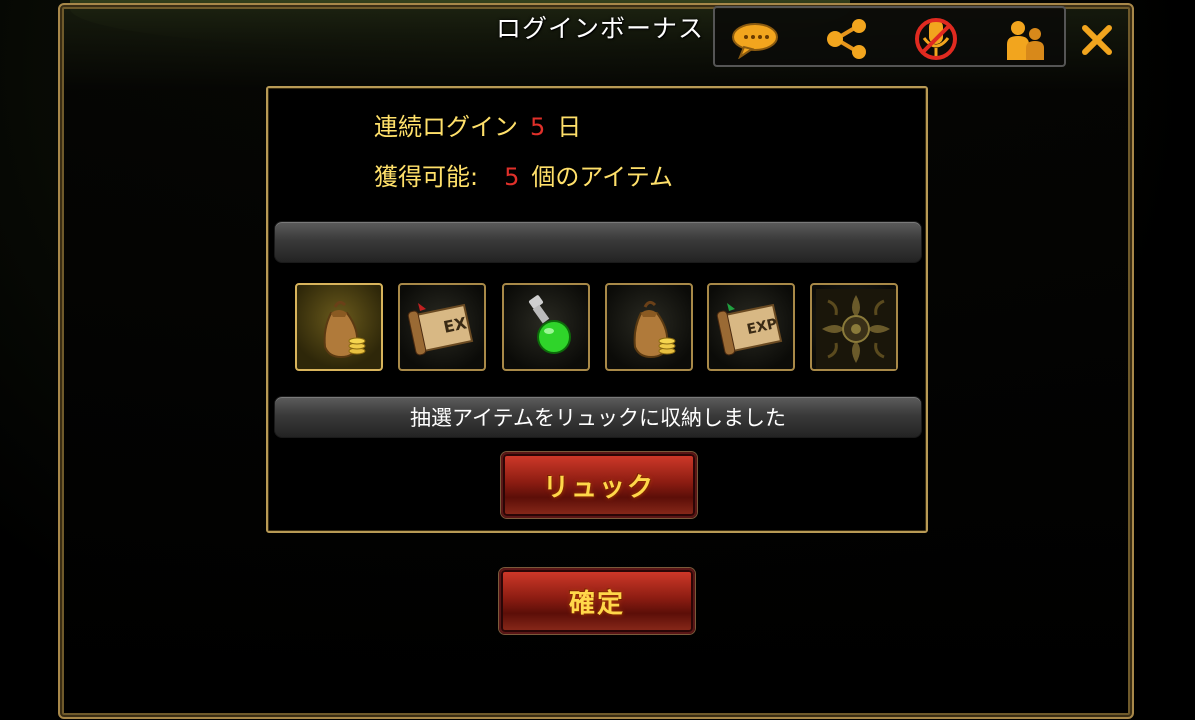 The height and width of the screenshot is (720, 1195). Describe the element at coordinates (596, 603) in the screenshot. I see `confirm-button-label: 確定` at that location.